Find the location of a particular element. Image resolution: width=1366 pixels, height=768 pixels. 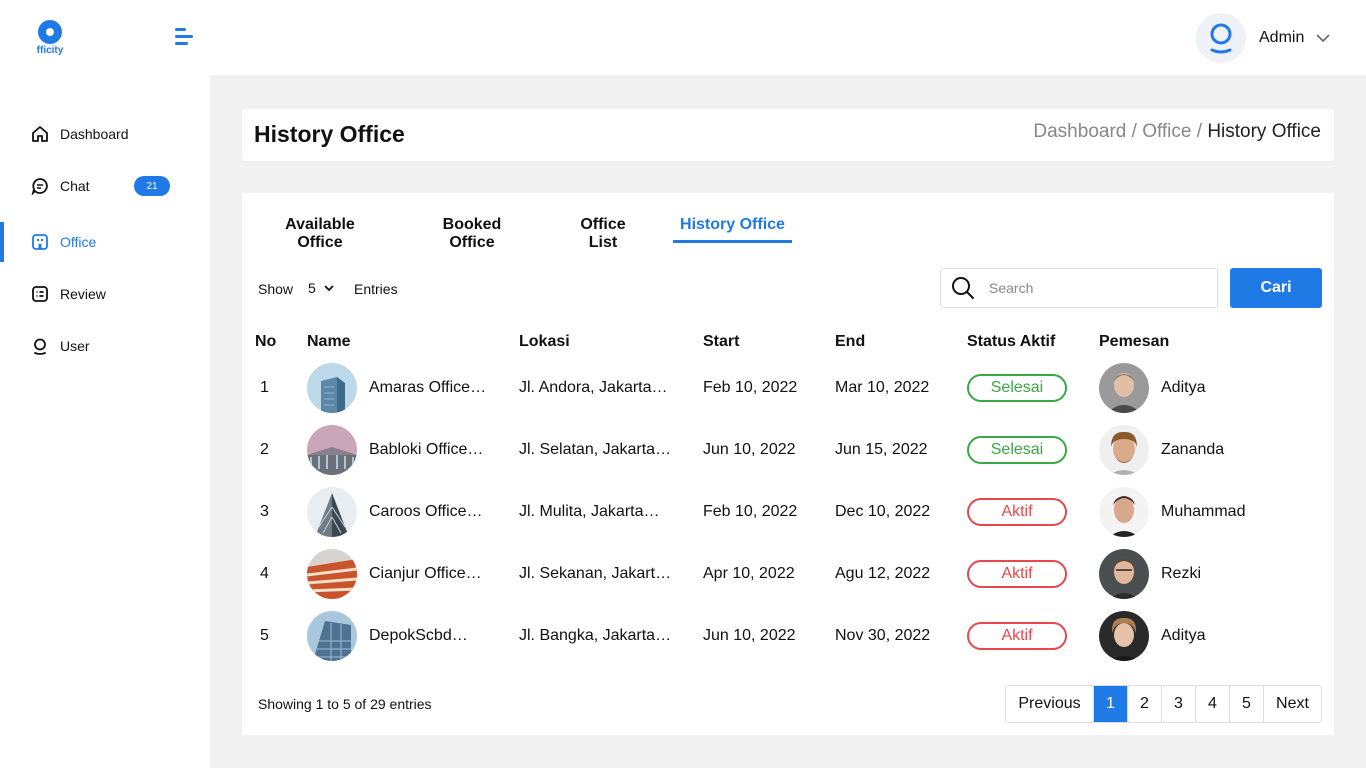

end-date-cell: Agu 12, 2022 is located at coordinates (883, 573).